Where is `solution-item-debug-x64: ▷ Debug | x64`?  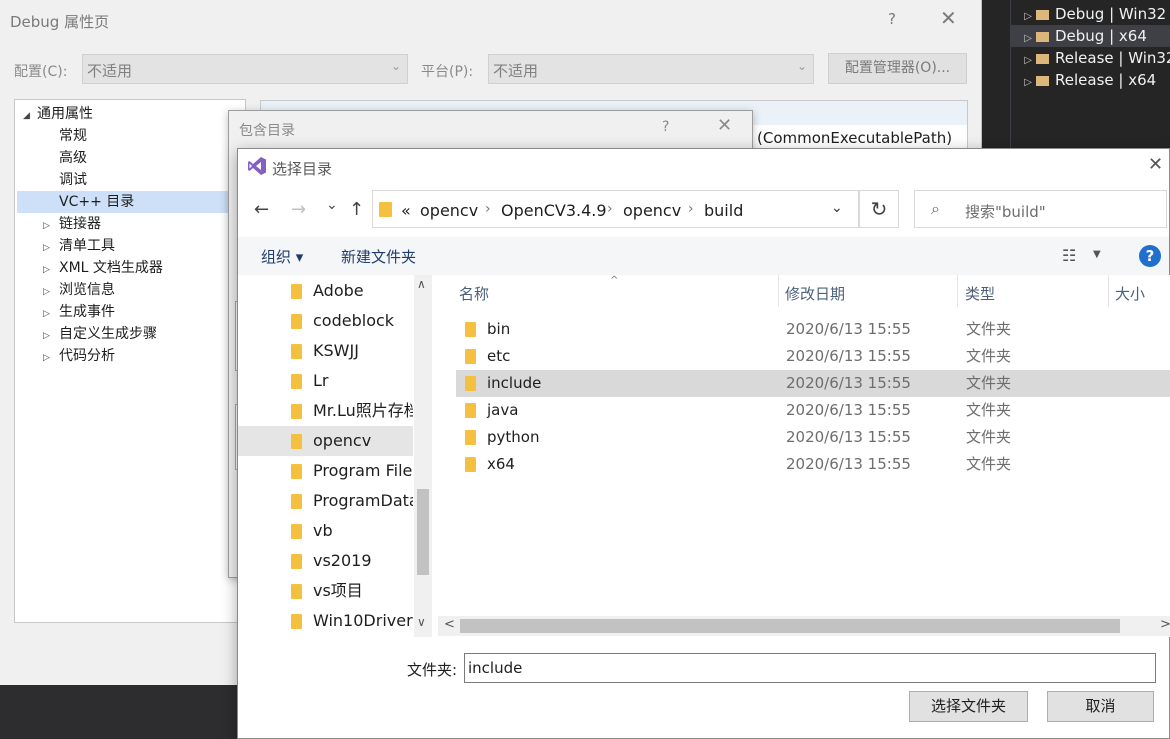 solution-item-debug-x64: ▷ Debug | x64 is located at coordinates (1090, 36).